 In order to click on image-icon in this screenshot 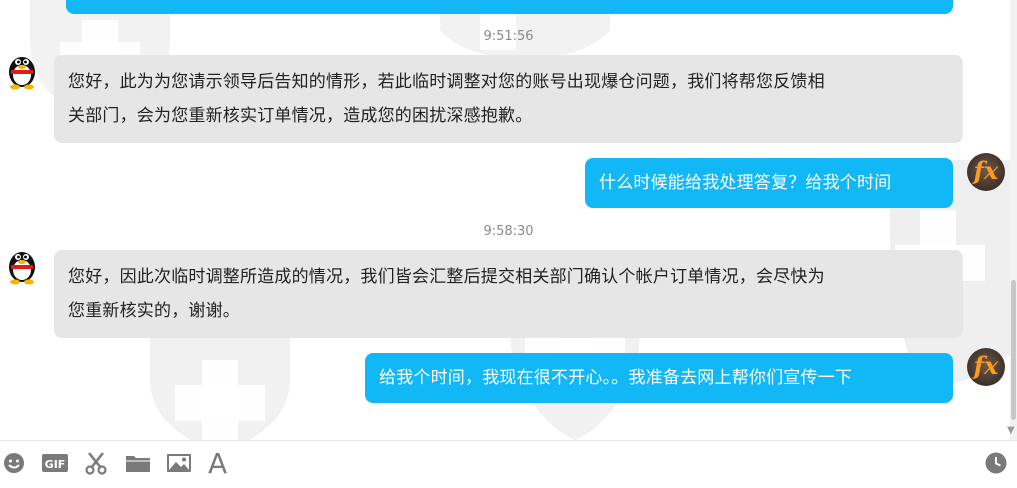, I will do `click(179, 464)`.